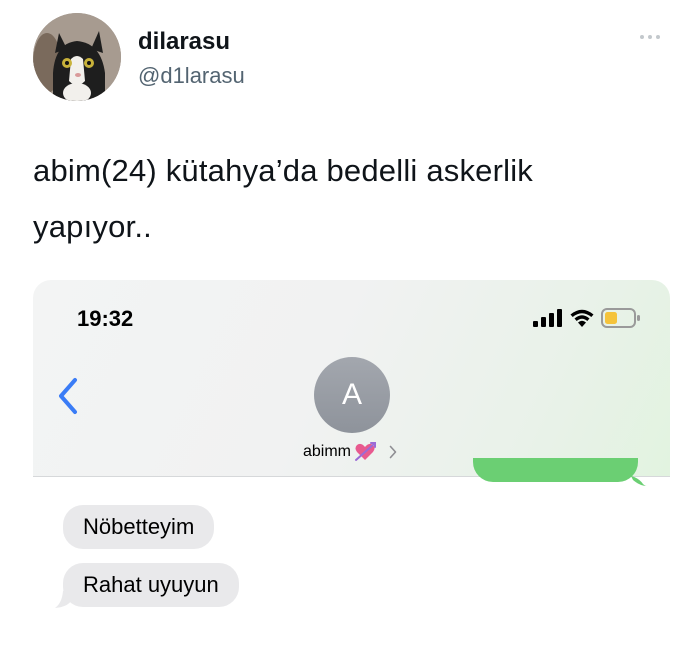  I want to click on contact-name: abimm, so click(327, 451).